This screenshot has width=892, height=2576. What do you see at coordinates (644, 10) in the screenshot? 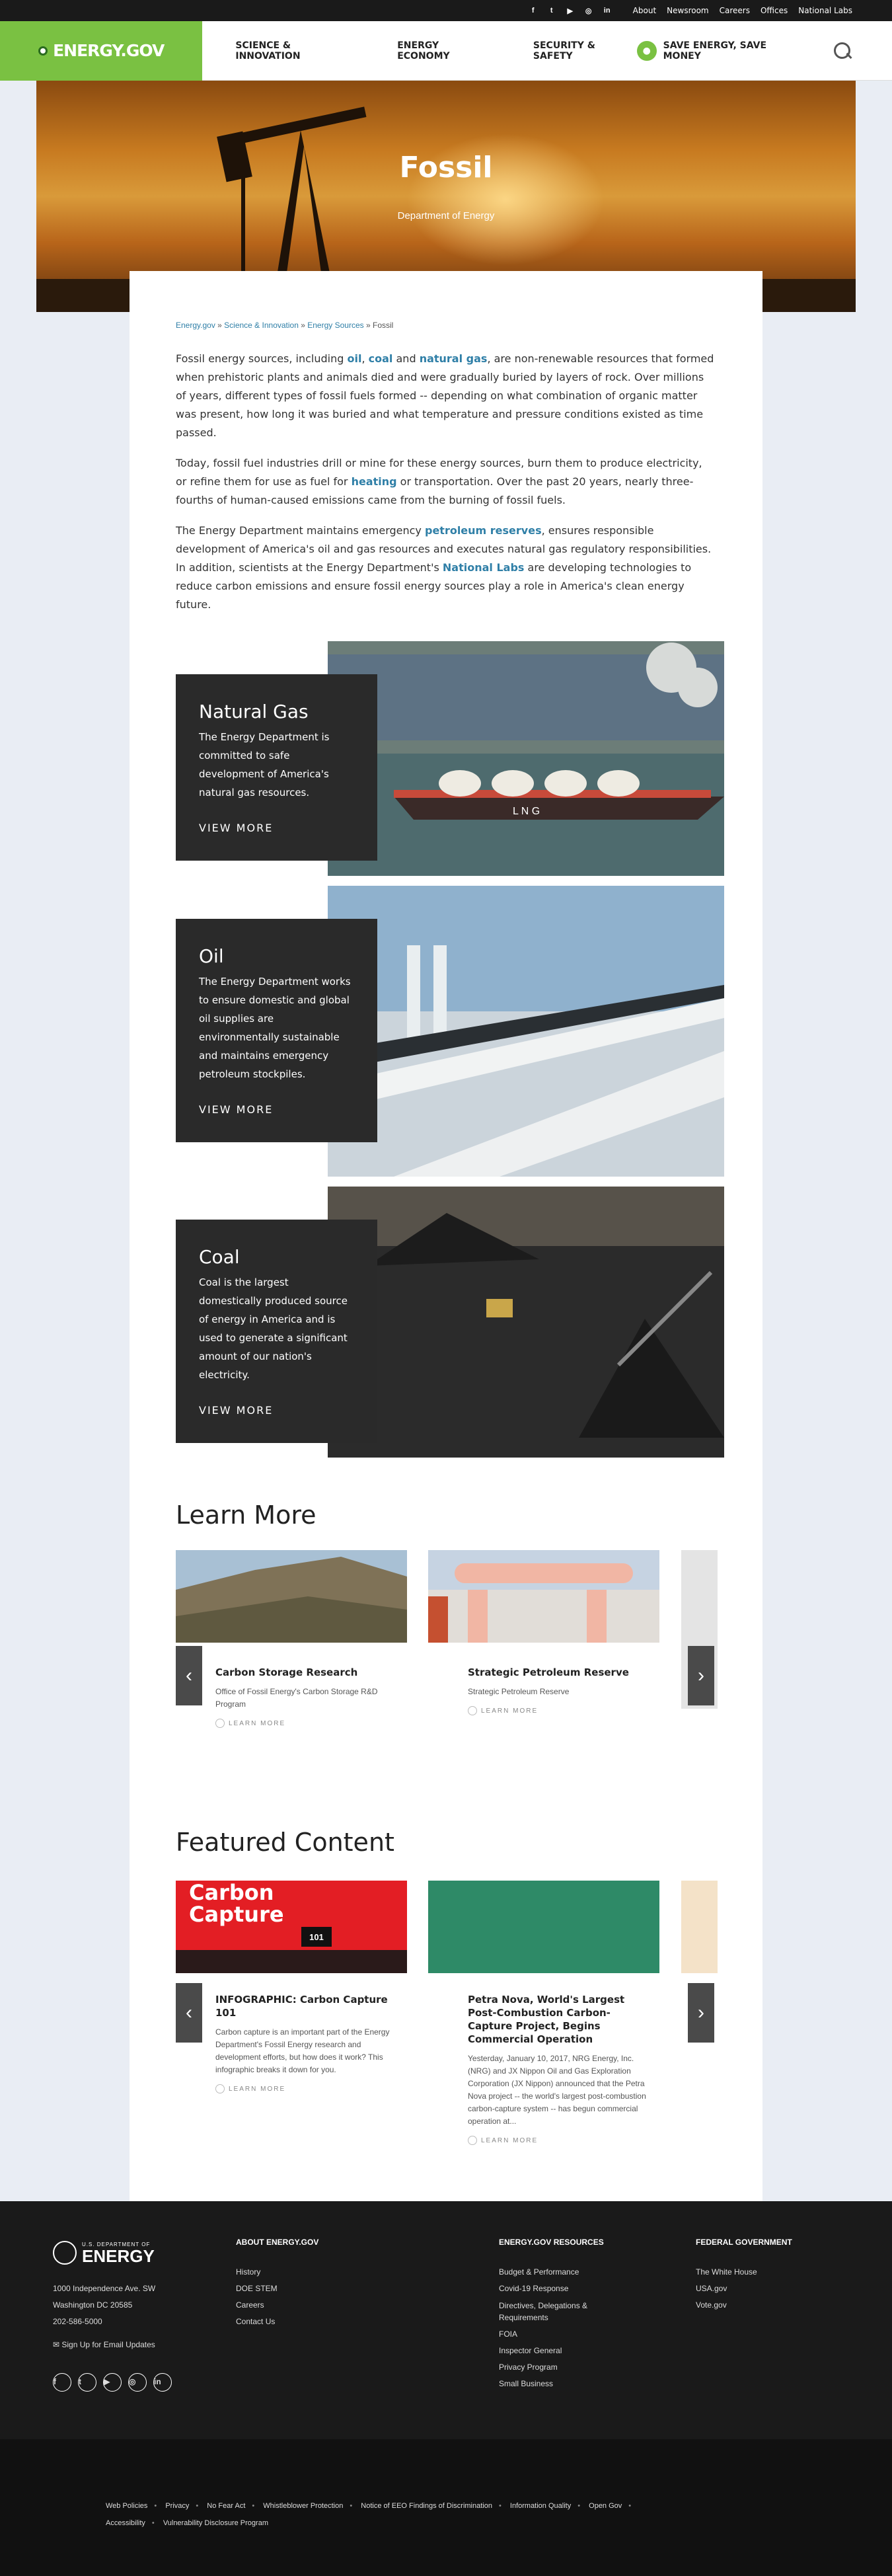
I see `link-about: About` at bounding box center [644, 10].